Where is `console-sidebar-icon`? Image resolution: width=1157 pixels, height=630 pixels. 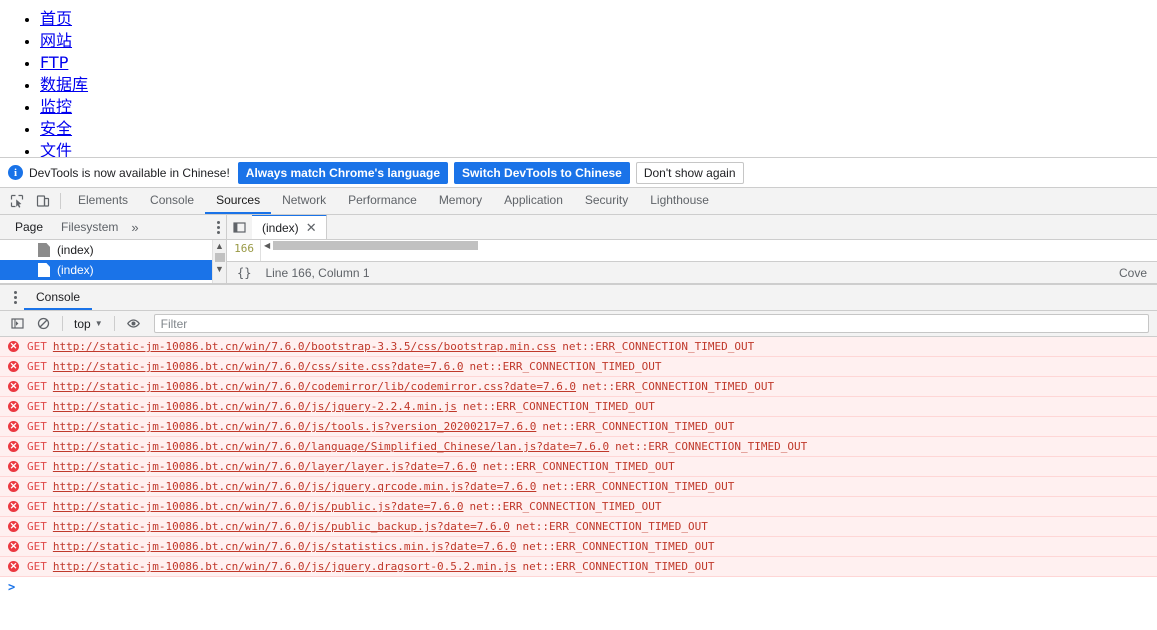
console-sidebar-icon is located at coordinates (17, 324).